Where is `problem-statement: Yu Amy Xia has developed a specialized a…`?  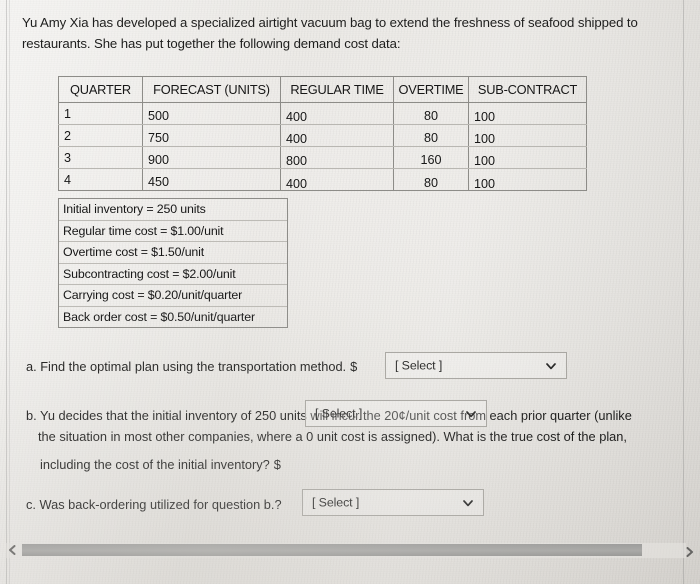 problem-statement: Yu Amy Xia has developed a specialized a… is located at coordinates (330, 33).